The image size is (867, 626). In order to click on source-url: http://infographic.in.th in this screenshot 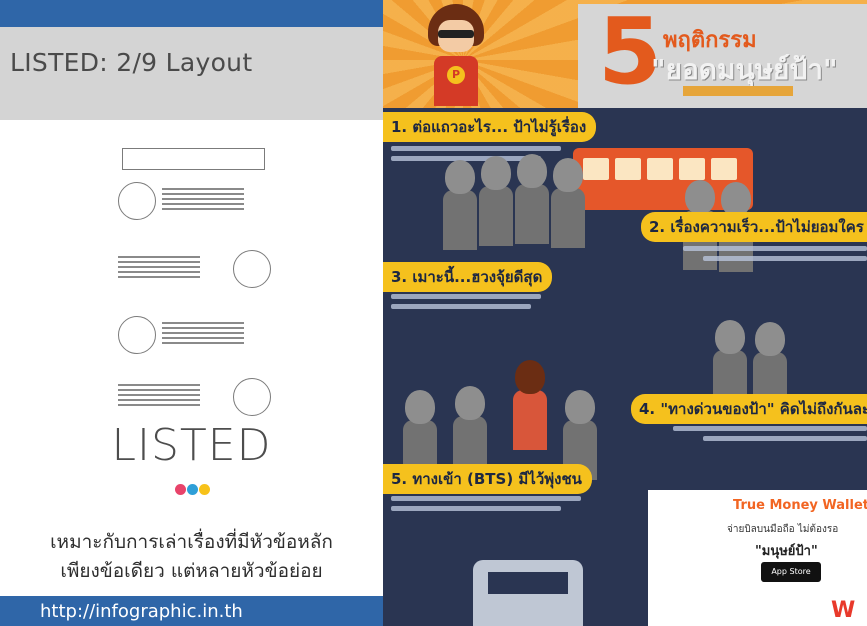, I will do `click(141, 611)`.